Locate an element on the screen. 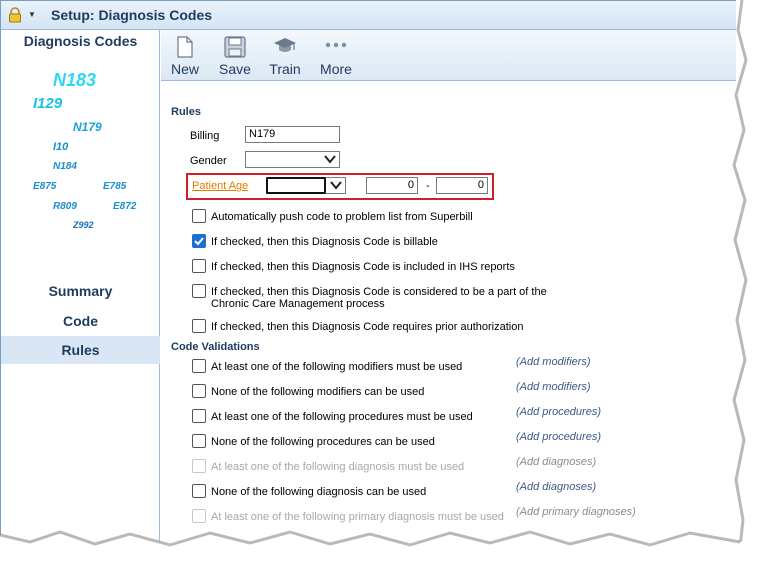  gender-label: Gender is located at coordinates (208, 161).